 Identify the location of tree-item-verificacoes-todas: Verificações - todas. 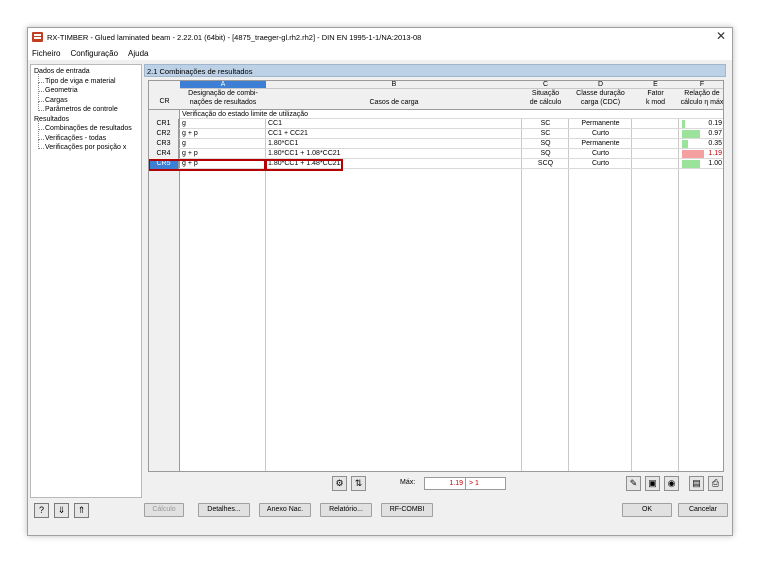
(86, 137).